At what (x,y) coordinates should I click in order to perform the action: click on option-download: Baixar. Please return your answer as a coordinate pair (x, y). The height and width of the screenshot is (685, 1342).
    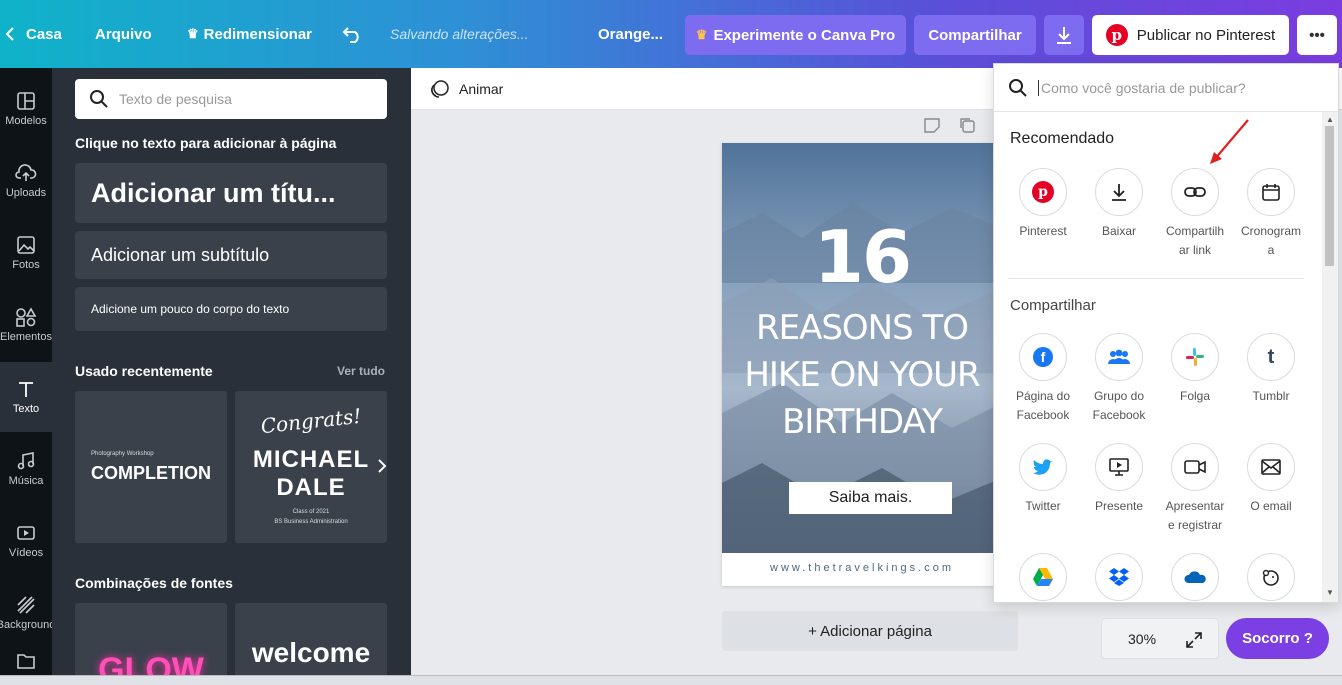
    Looking at the image, I should click on (1119, 204).